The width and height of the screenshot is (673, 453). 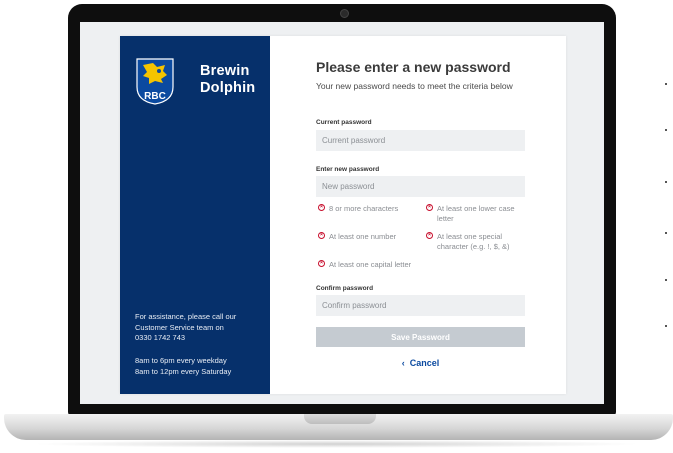 What do you see at coordinates (420, 337) in the screenshot?
I see `save-password-button: Save Password` at bounding box center [420, 337].